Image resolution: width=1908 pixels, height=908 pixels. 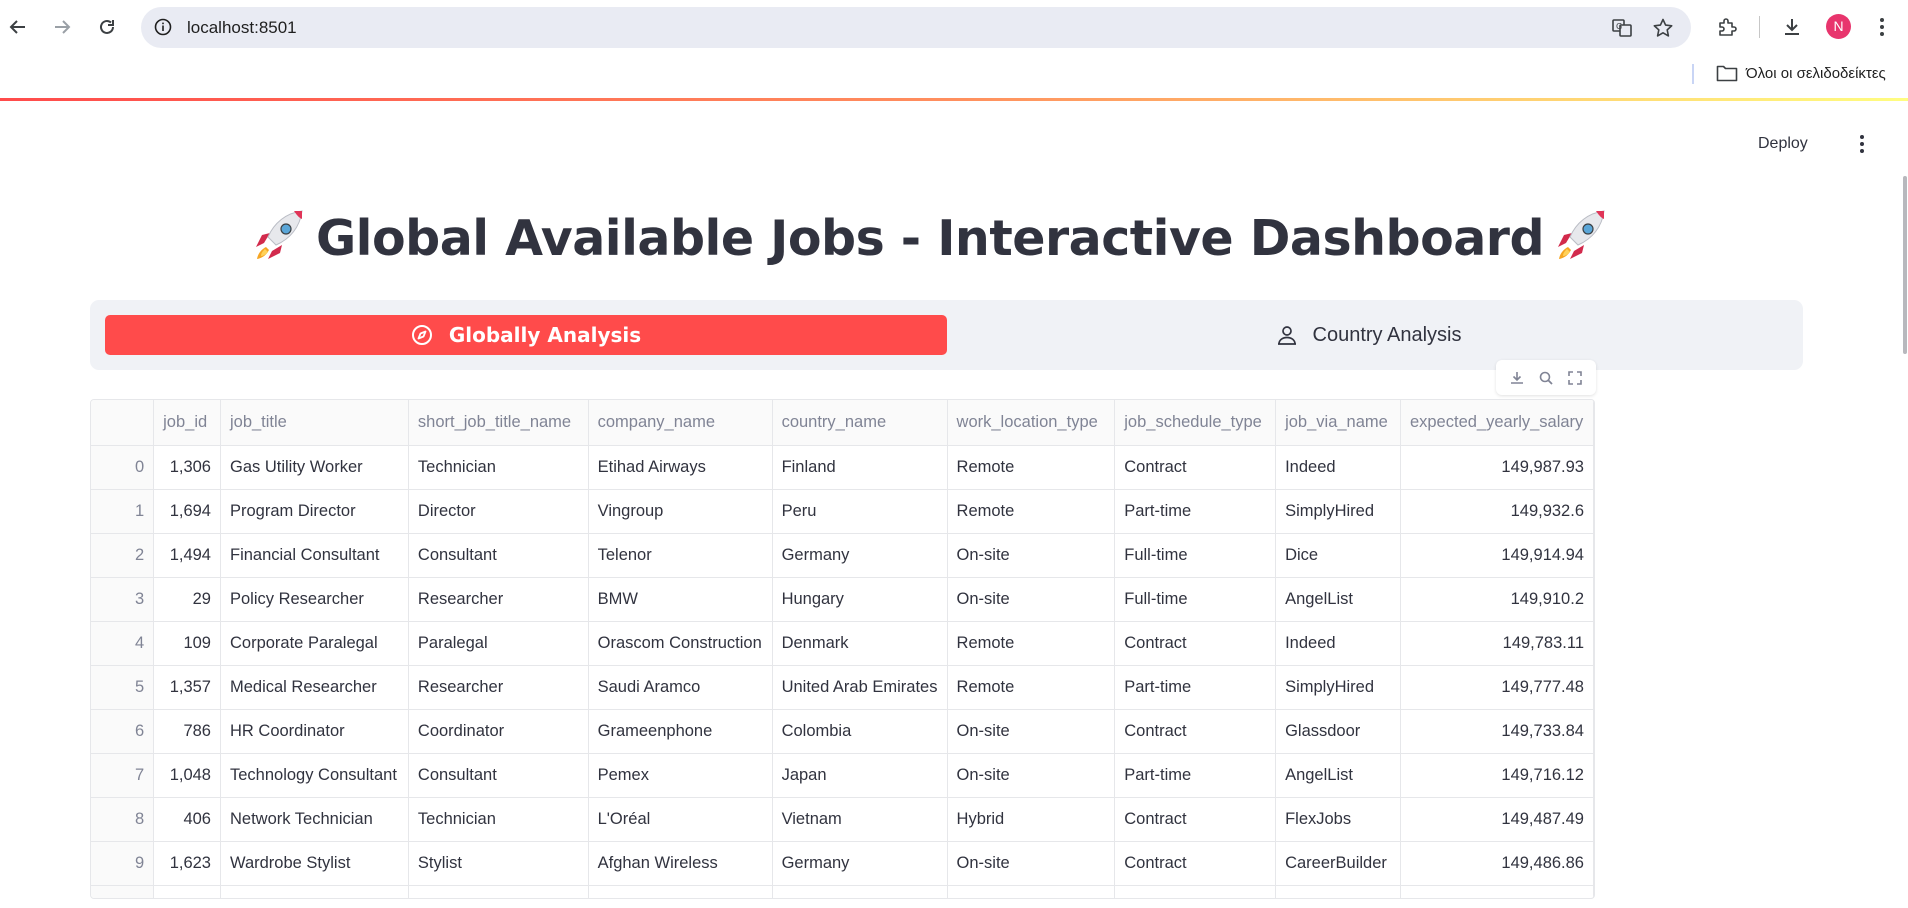 What do you see at coordinates (1338, 555) in the screenshot?
I see `table-cell: Dice` at bounding box center [1338, 555].